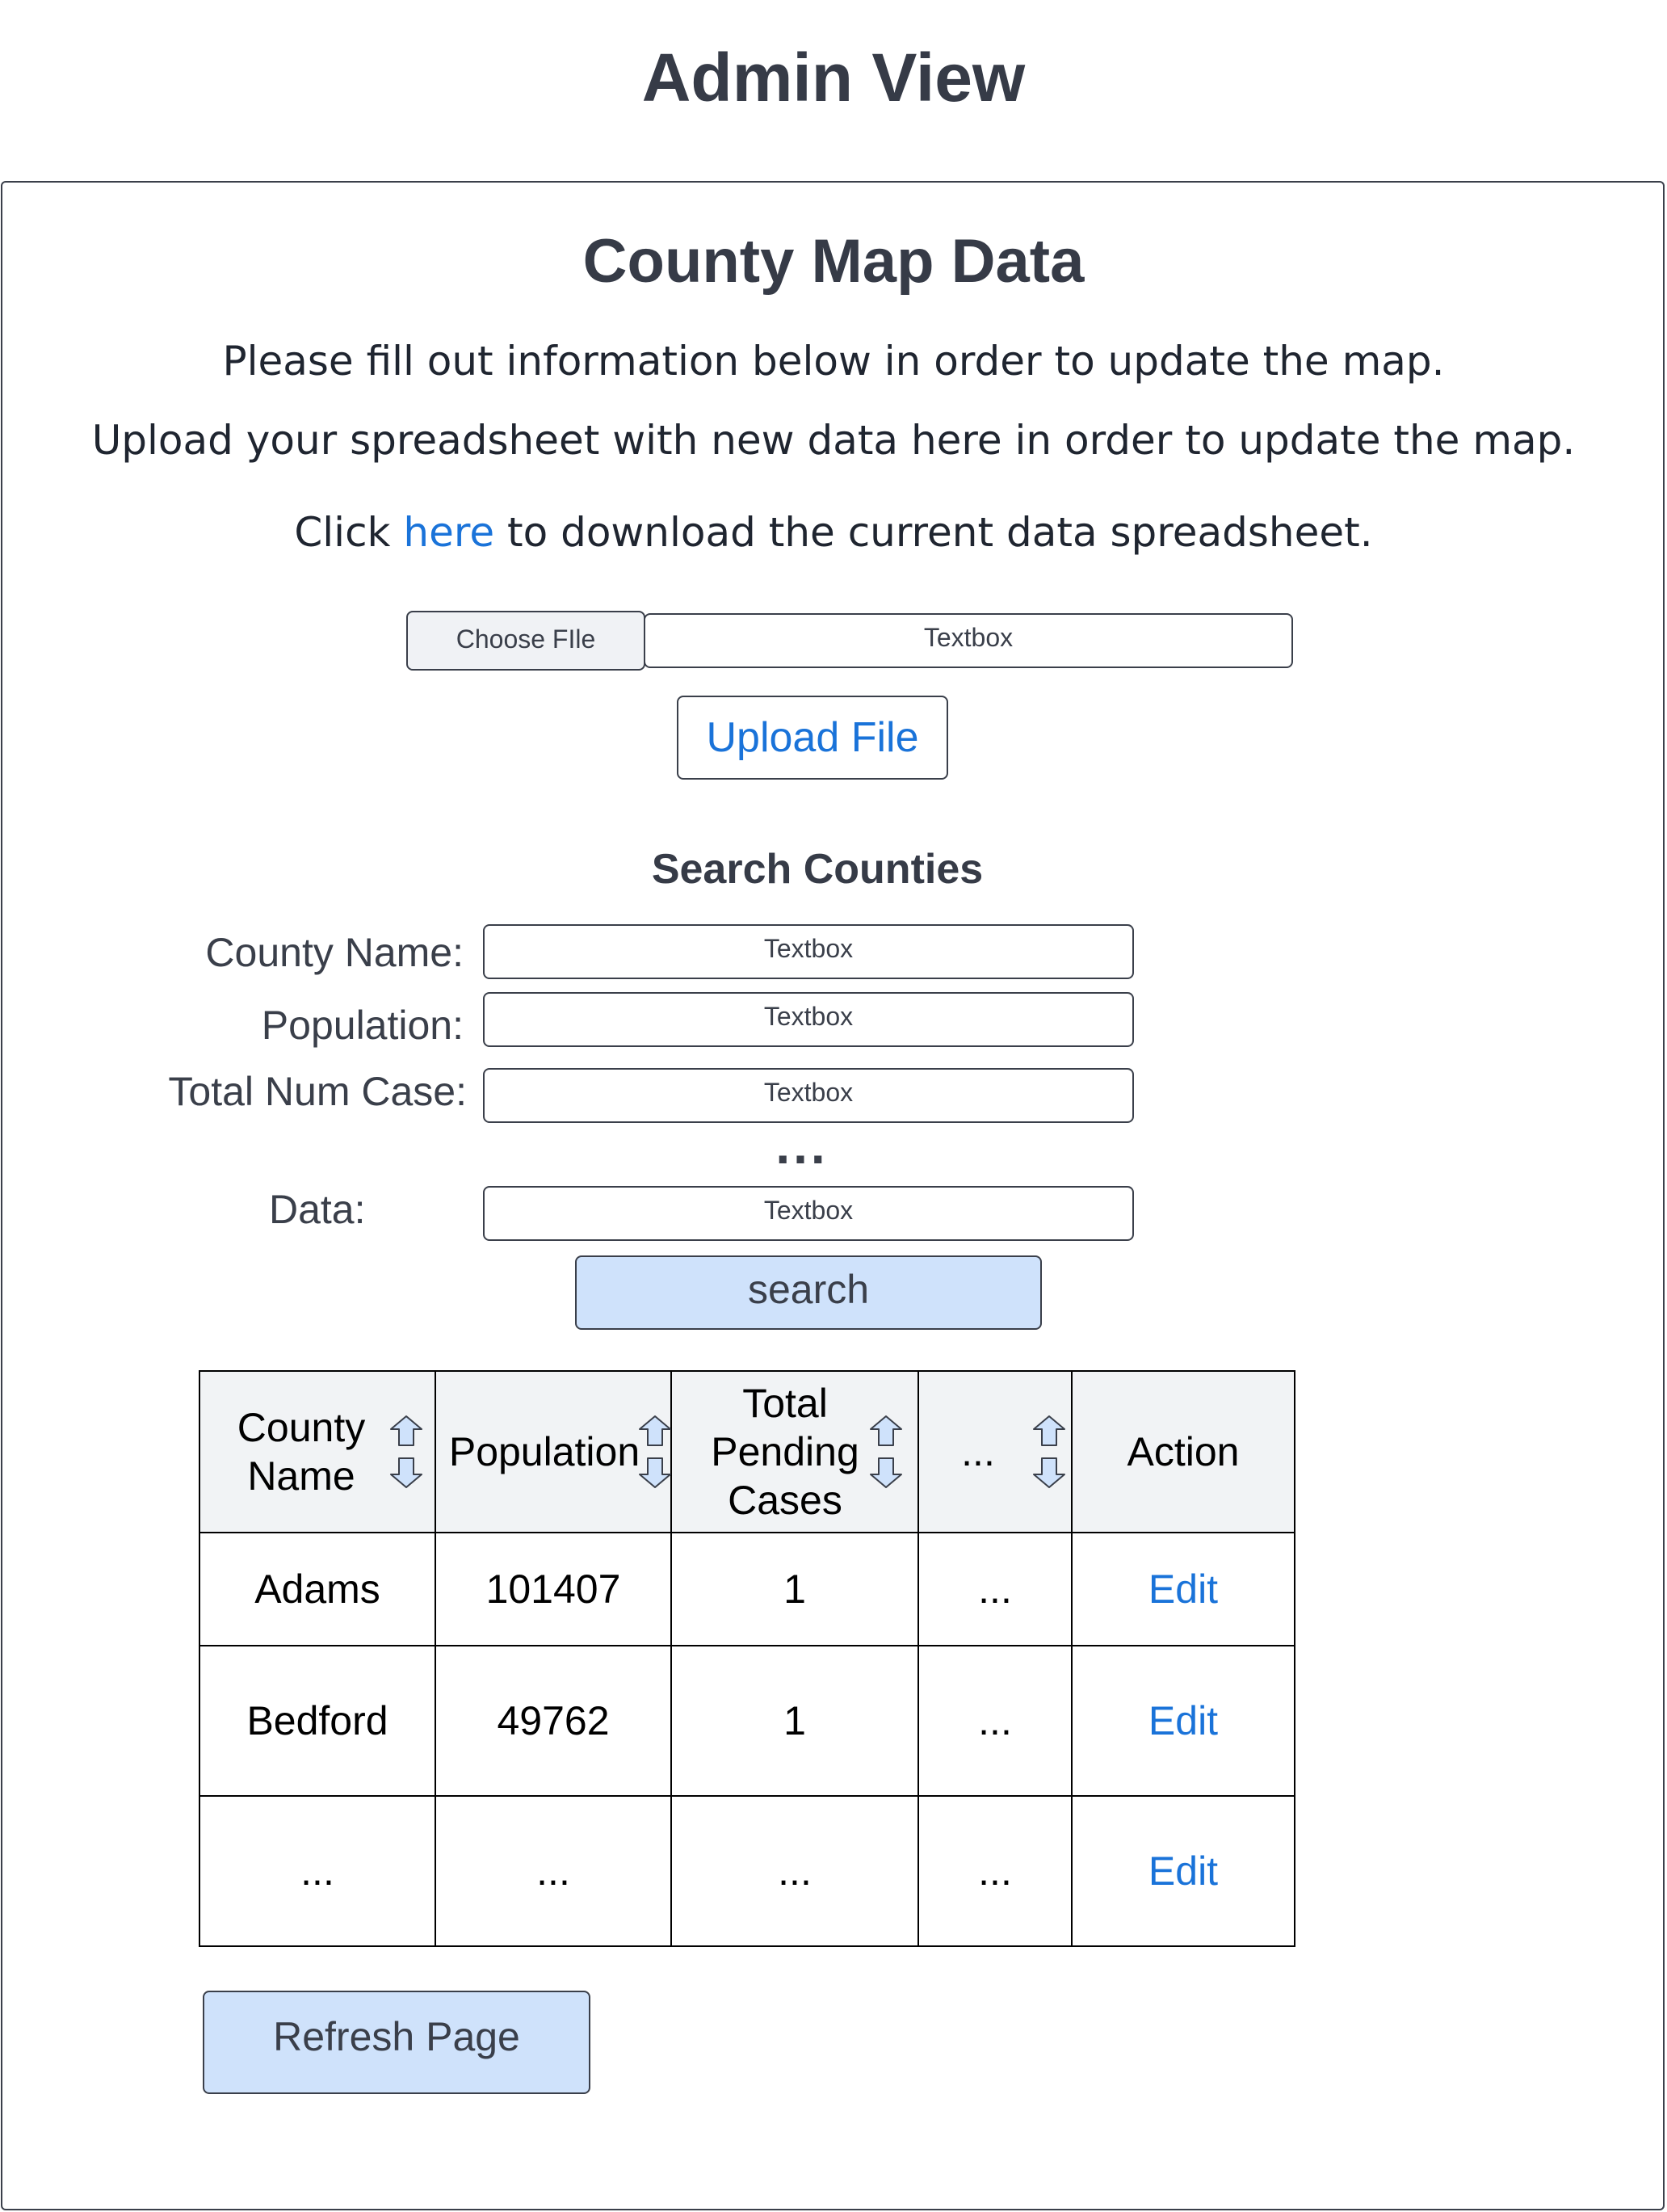 This screenshot has width=1667, height=2212. Describe the element at coordinates (362, 1025) in the screenshot. I see `population-label: Population:` at that location.